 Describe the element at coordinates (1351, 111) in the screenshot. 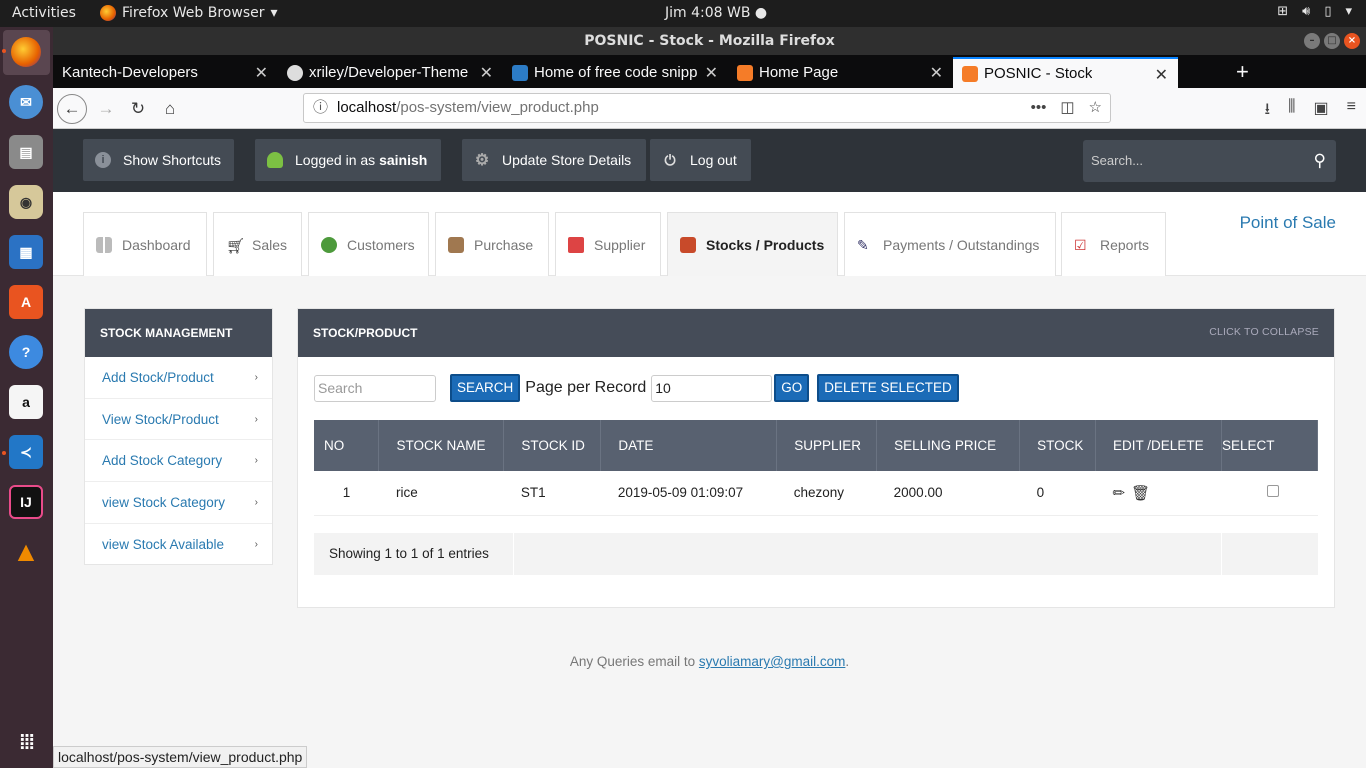

I see `menu-icon: ≡` at that location.